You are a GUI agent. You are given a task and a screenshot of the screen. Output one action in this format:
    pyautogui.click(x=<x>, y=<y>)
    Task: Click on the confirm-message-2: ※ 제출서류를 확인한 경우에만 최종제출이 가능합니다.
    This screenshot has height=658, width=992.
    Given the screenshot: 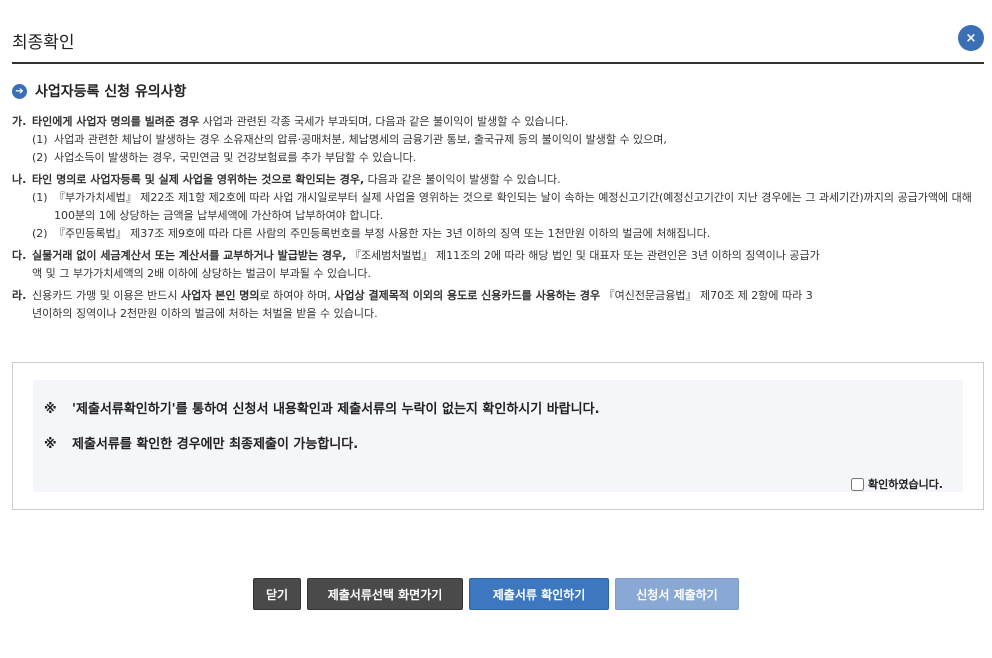 What is the action you would take?
    pyautogui.click(x=201, y=444)
    